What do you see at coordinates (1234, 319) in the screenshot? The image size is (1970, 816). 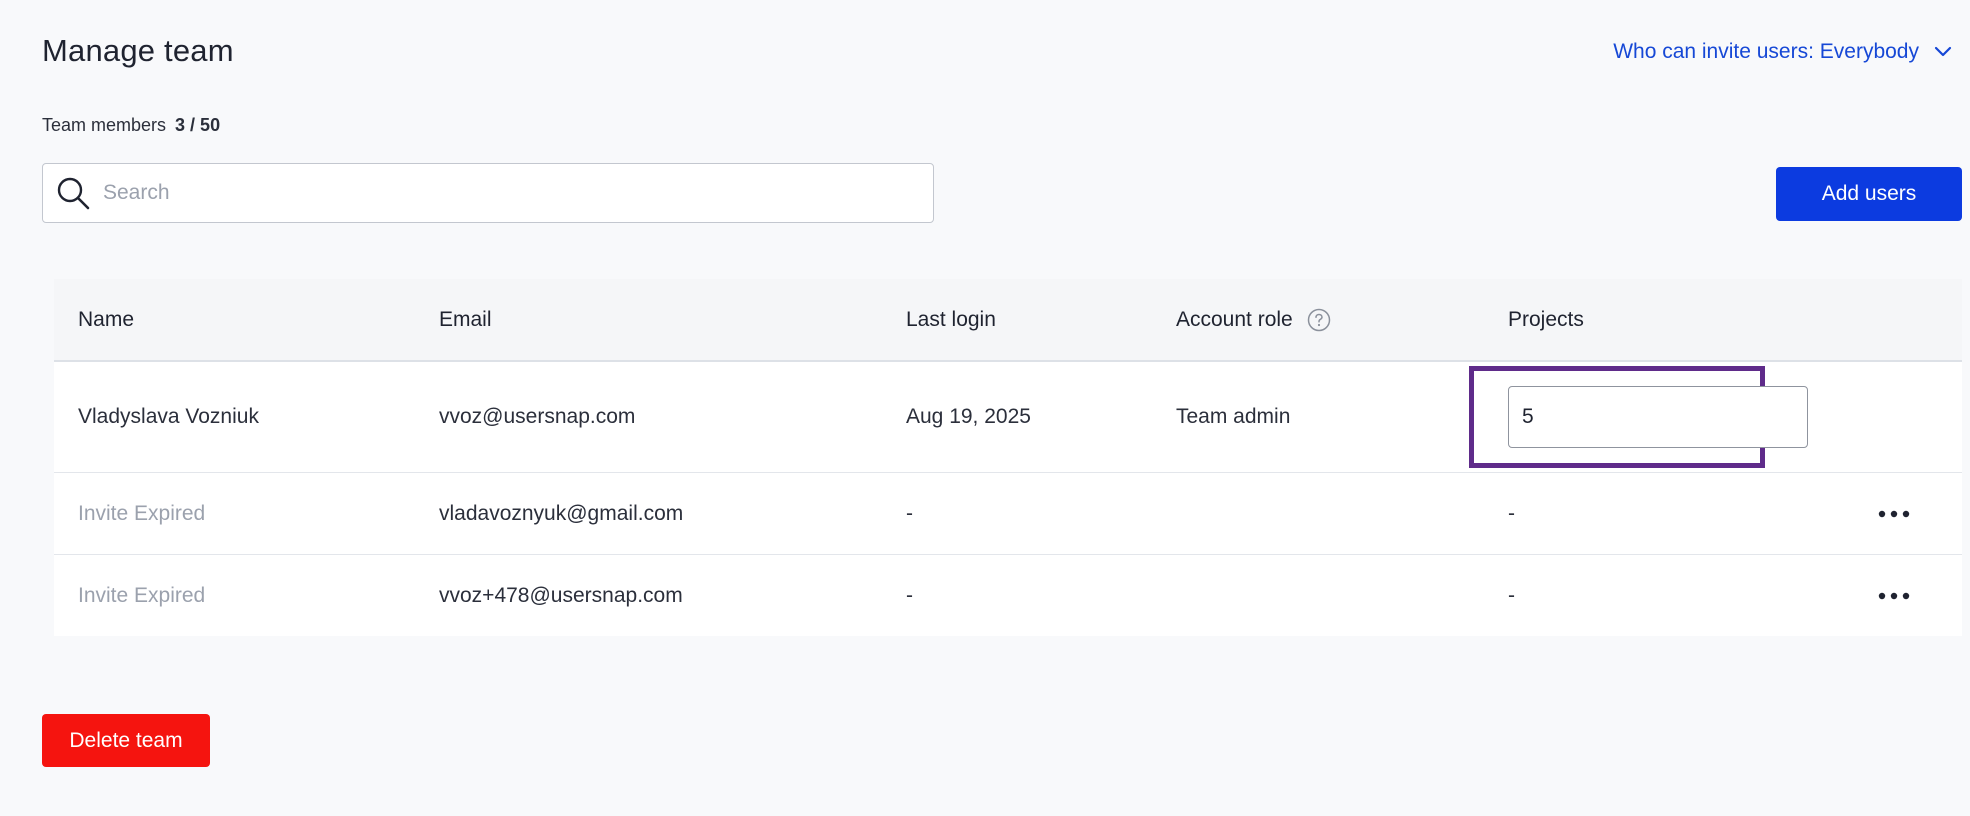 I see `column-header-account-role-label: Account role` at bounding box center [1234, 319].